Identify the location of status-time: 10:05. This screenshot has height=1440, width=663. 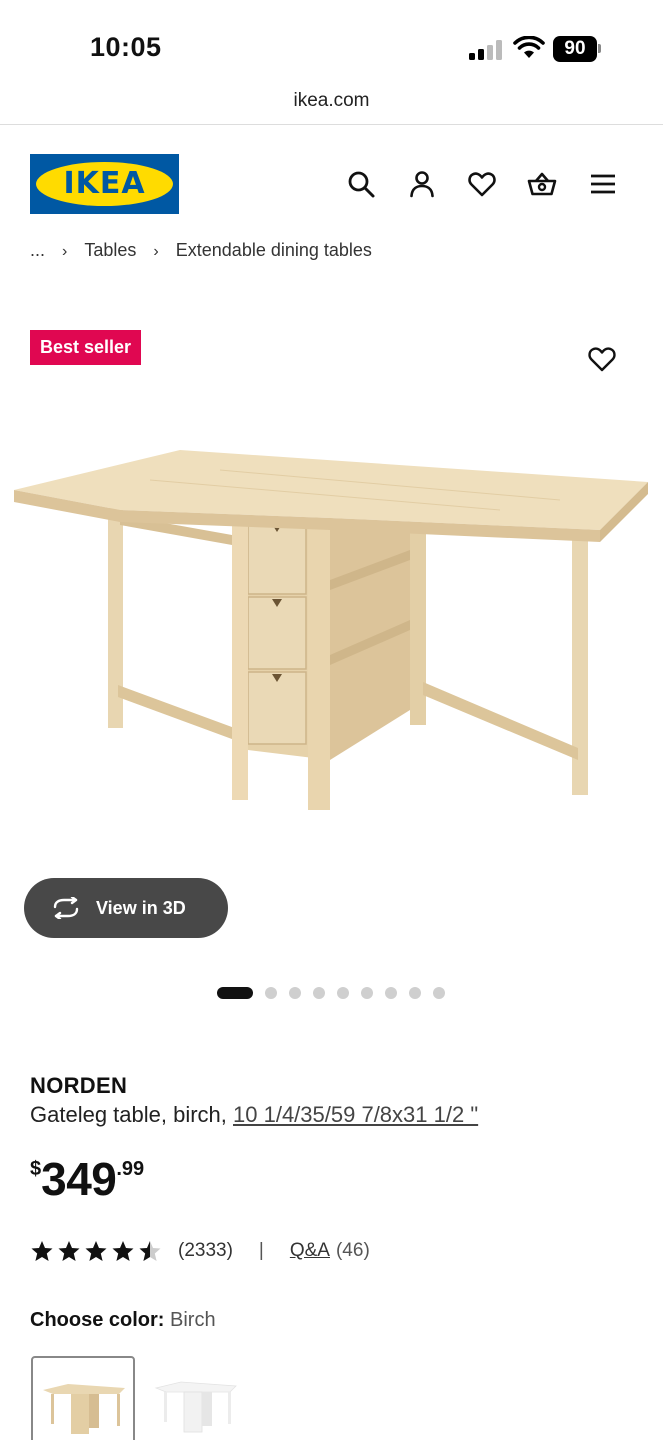
(126, 47).